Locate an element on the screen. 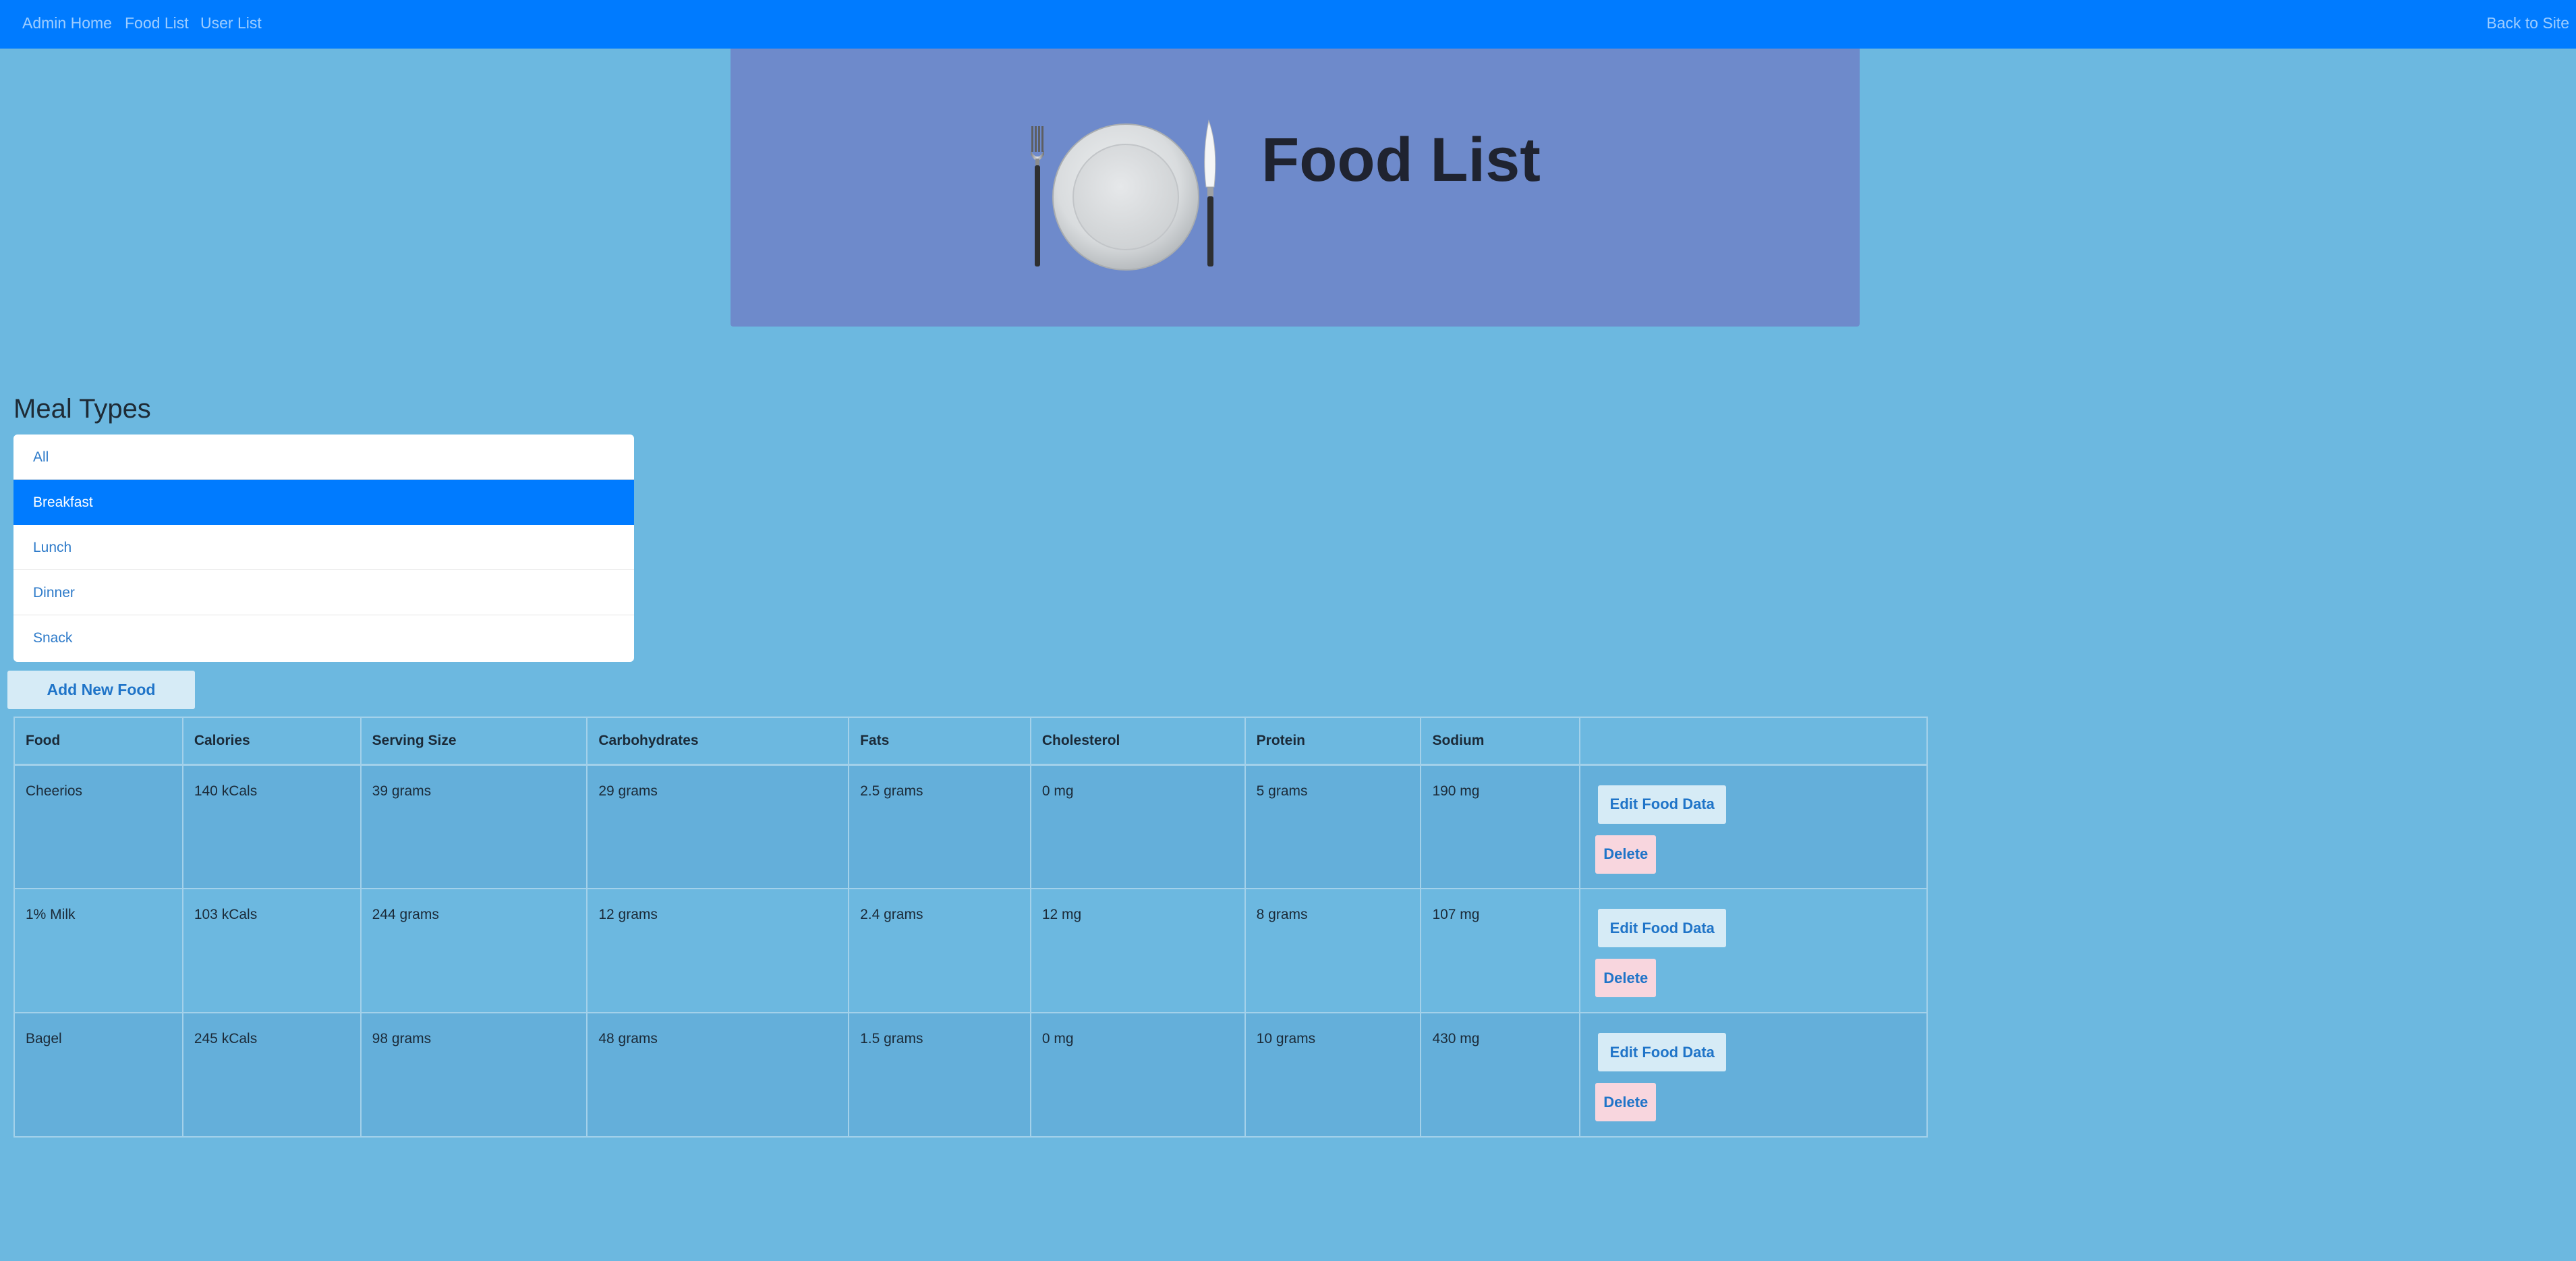 The height and width of the screenshot is (1261, 2576). cell-food: Cheerios is located at coordinates (98, 827).